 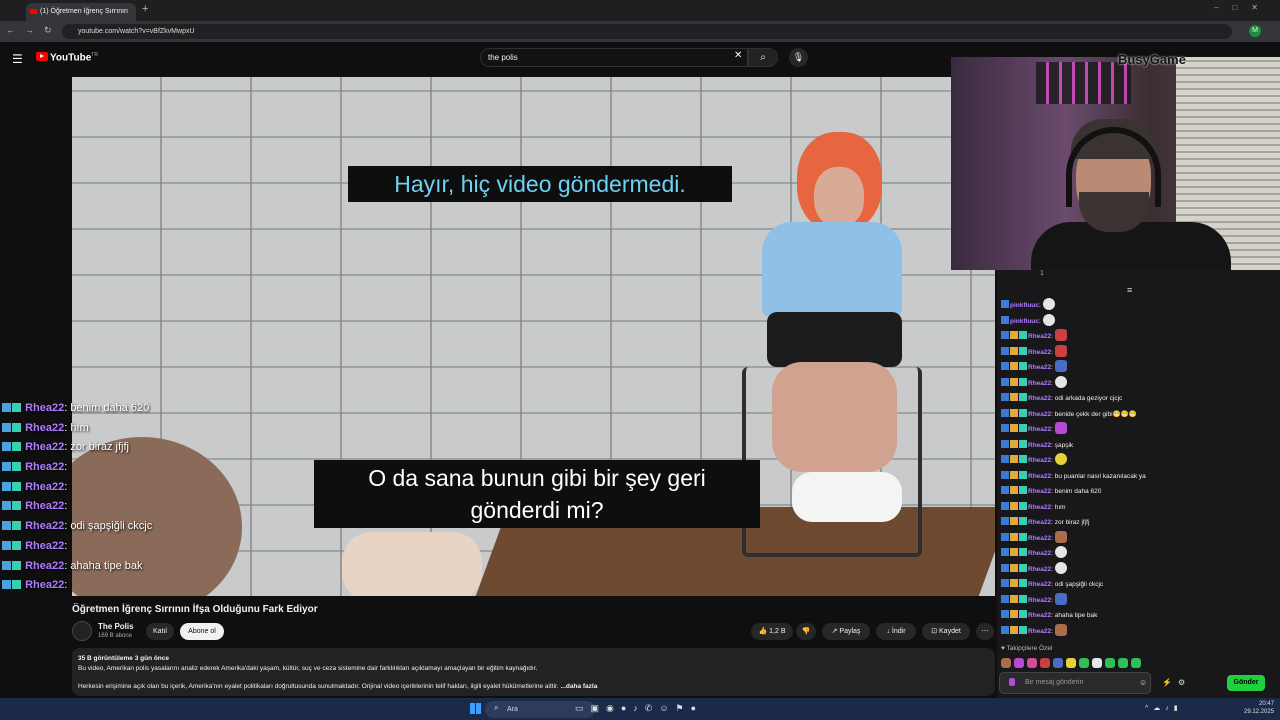 What do you see at coordinates (806, 631) in the screenshot?
I see `dislike-button: 👎` at bounding box center [806, 631].